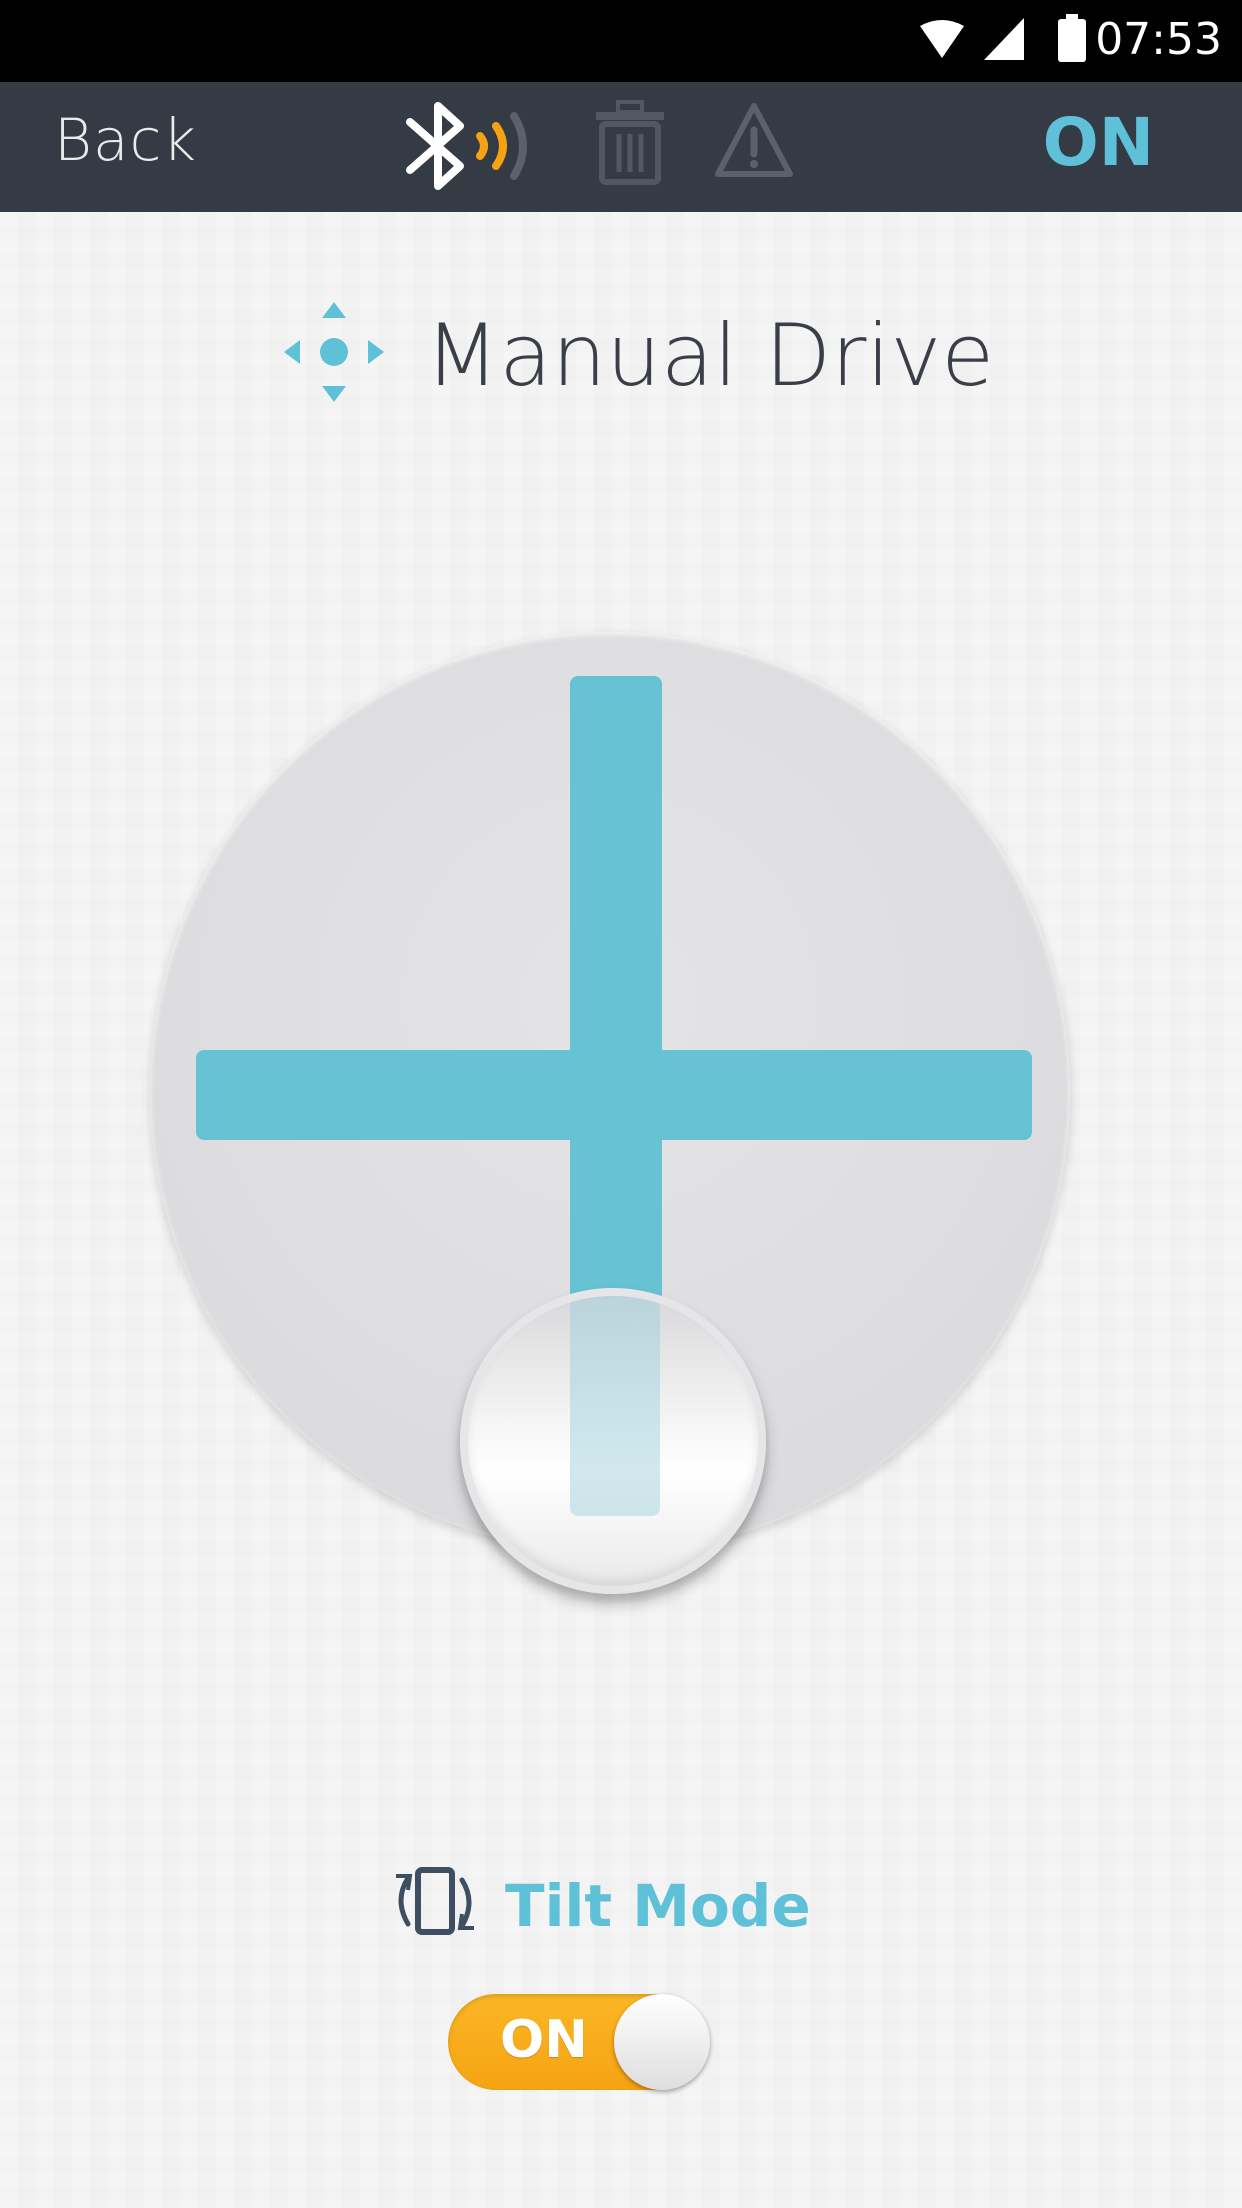 Image resolution: width=1242 pixels, height=2208 pixels. What do you see at coordinates (1004, 39) in the screenshot?
I see `cell-signal-icon` at bounding box center [1004, 39].